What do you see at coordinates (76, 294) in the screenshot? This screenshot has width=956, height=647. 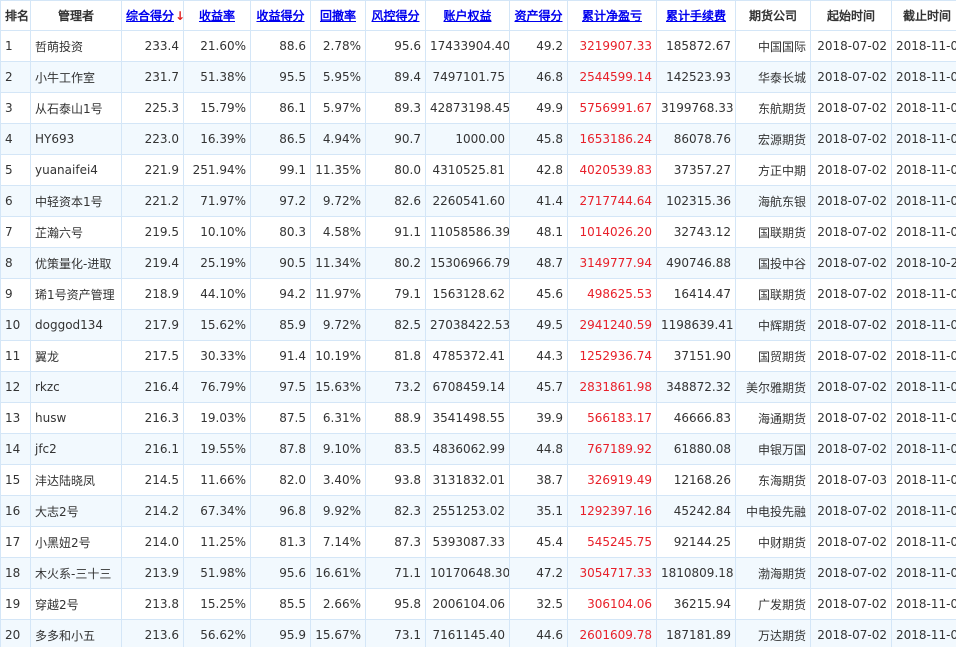 I see `cell-manager: 琋1号资产管理` at bounding box center [76, 294].